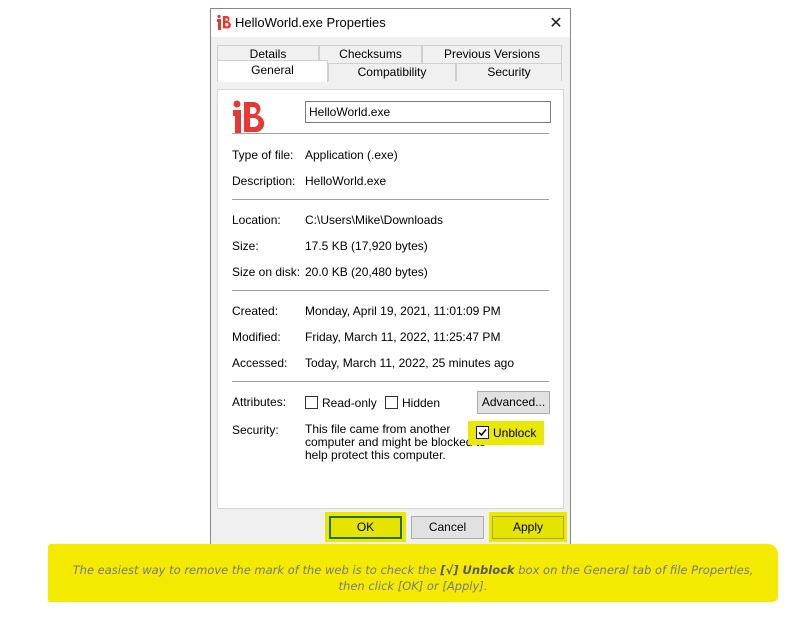 This screenshot has height=626, width=799. What do you see at coordinates (447, 527) in the screenshot?
I see `cancel-button: Cancel` at bounding box center [447, 527].